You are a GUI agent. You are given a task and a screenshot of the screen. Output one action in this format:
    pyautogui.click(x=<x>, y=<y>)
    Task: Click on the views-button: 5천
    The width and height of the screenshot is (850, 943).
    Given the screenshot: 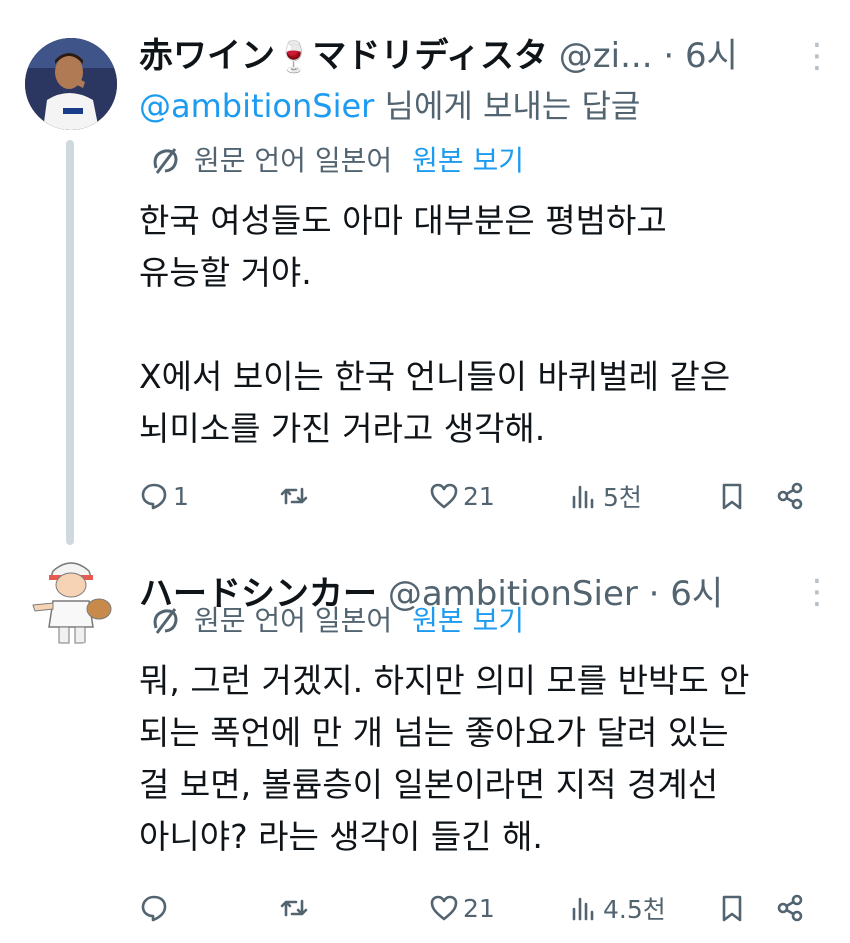 What is the action you would take?
    pyautogui.click(x=605, y=496)
    